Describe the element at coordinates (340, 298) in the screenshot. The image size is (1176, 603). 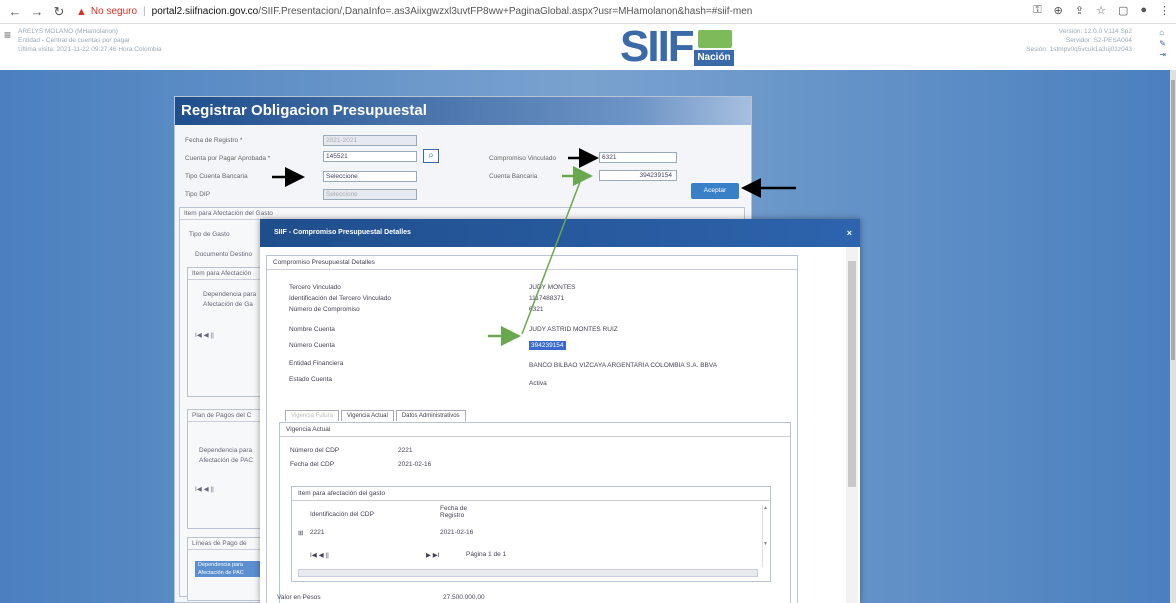
I see `identificacion-label: Identificación del Tercero Vinculado` at that location.